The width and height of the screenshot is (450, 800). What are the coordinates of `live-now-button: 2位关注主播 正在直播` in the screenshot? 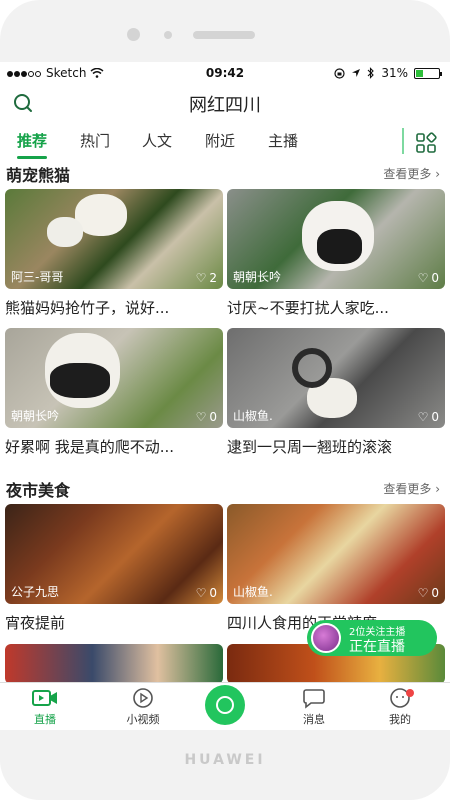 It's located at (372, 638).